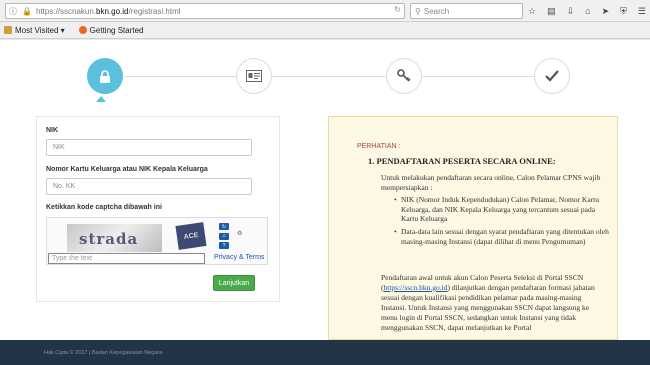  Describe the element at coordinates (240, 234) in the screenshot. I see `recaptcha-logo-icon: ♻` at that location.